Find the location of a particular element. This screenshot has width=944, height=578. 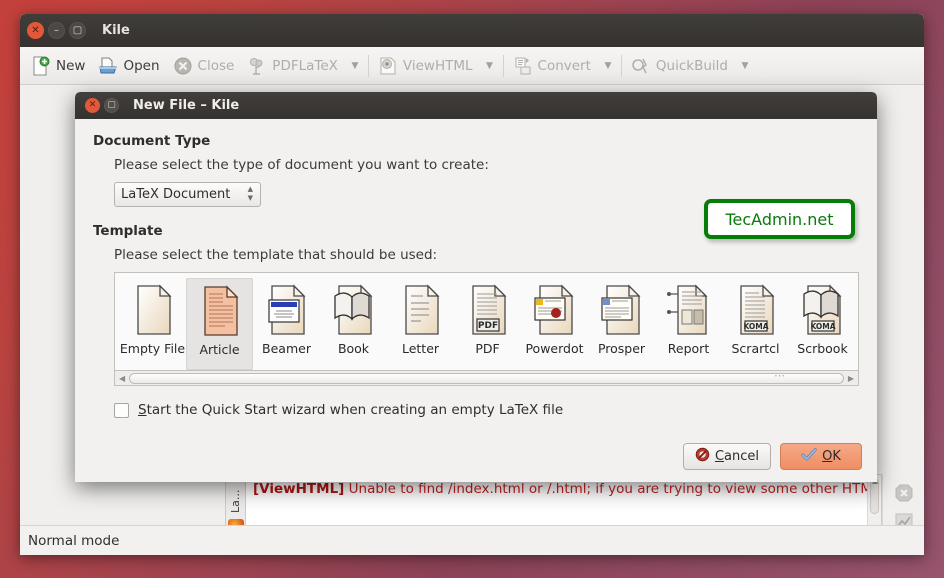

template-scroll-thumb is located at coordinates (486, 376).